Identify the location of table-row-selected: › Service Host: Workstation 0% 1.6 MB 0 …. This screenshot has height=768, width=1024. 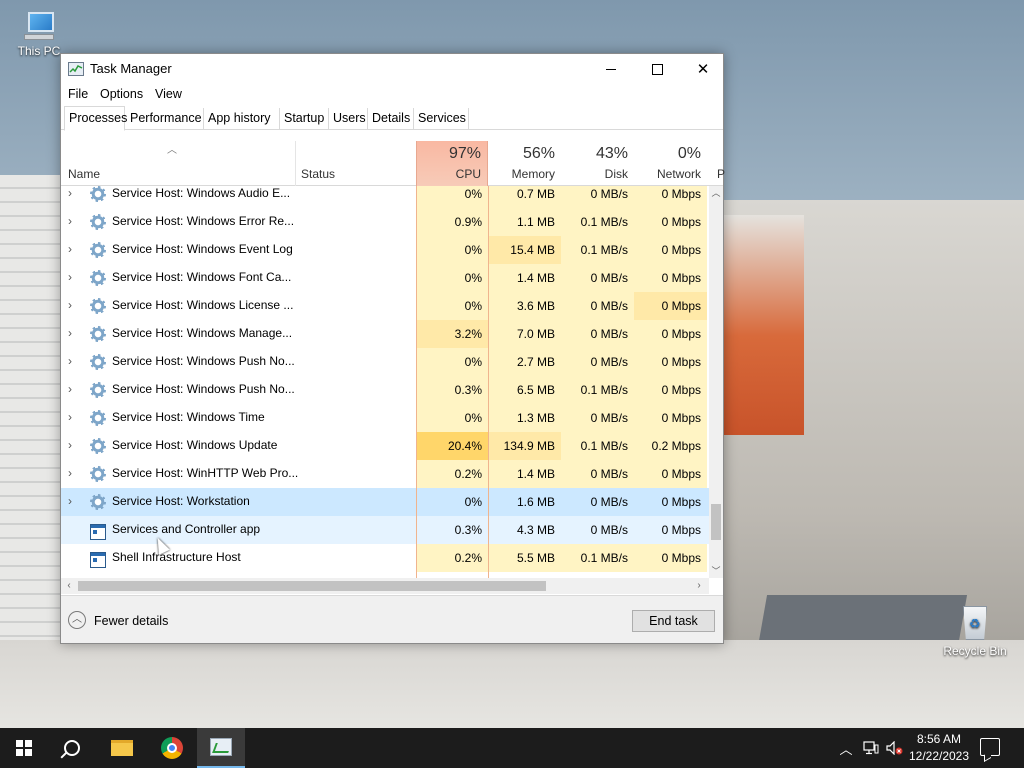
(385, 502).